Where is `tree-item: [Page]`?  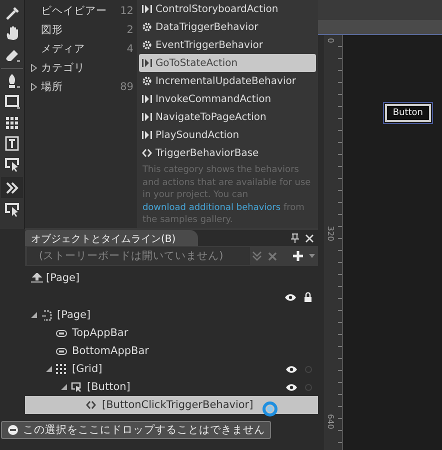 tree-item: [Page] is located at coordinates (171, 315).